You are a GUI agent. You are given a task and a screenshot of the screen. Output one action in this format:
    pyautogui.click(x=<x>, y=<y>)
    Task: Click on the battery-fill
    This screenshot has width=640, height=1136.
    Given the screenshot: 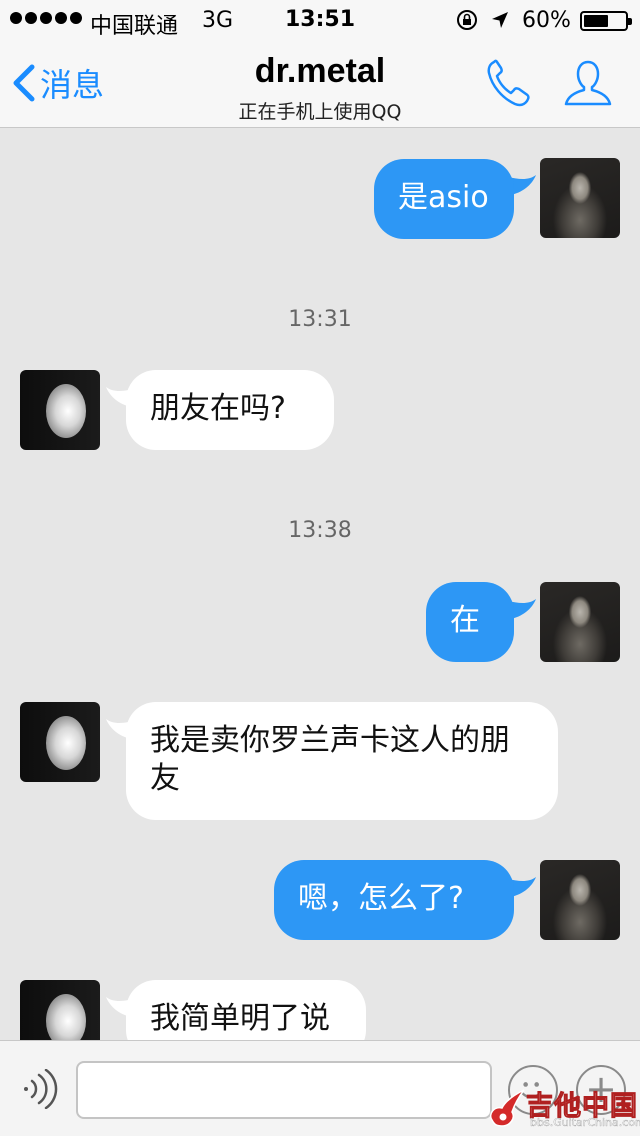 What is the action you would take?
    pyautogui.click(x=596, y=21)
    